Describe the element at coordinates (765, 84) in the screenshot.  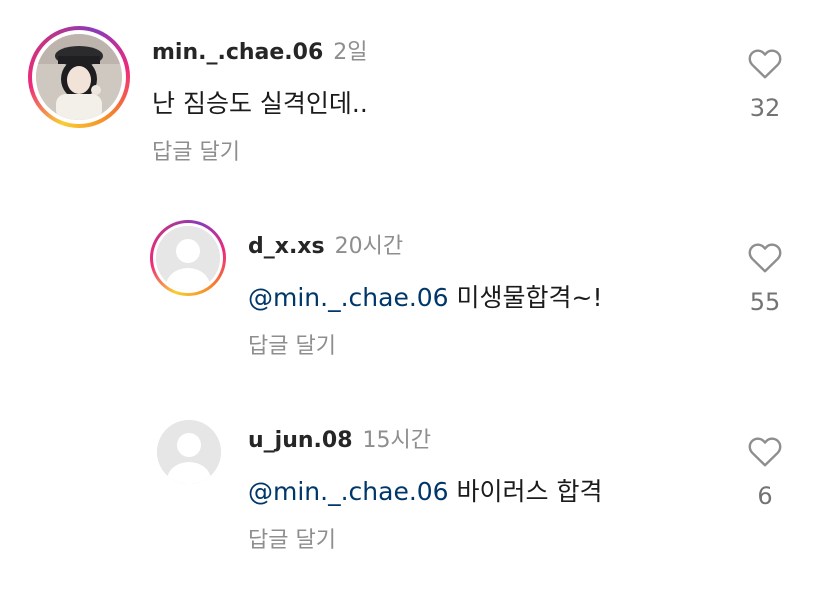
I see `like-control: 32` at that location.